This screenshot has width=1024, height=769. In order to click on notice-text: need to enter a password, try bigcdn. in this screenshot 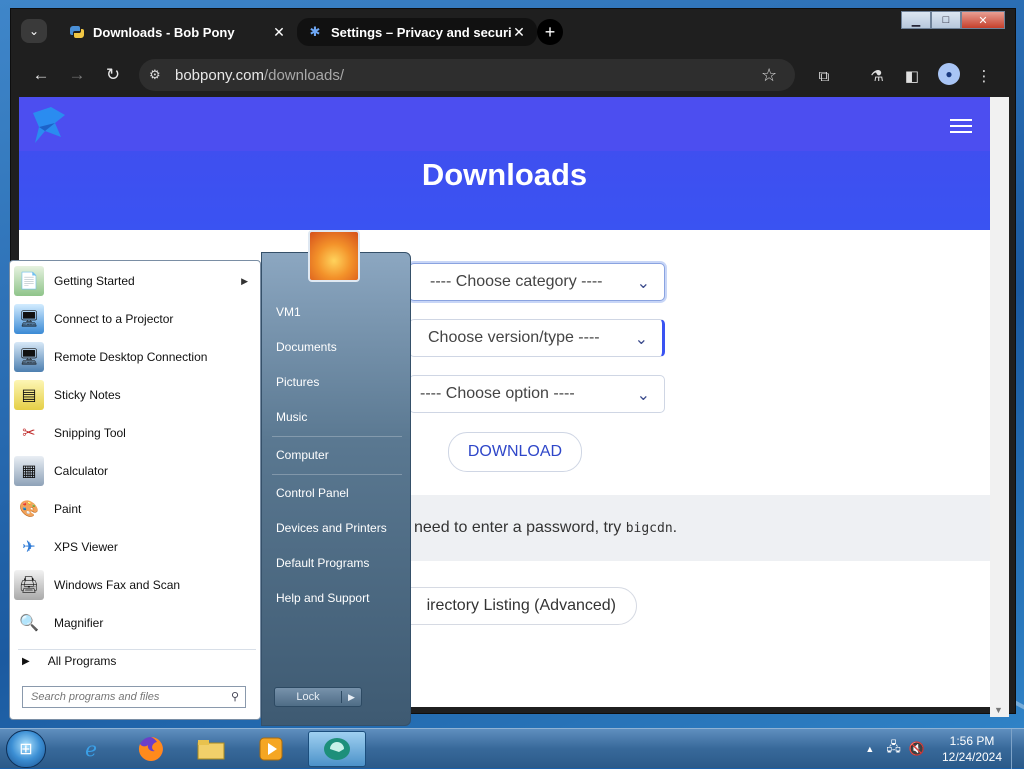, I will do `click(546, 527)`.